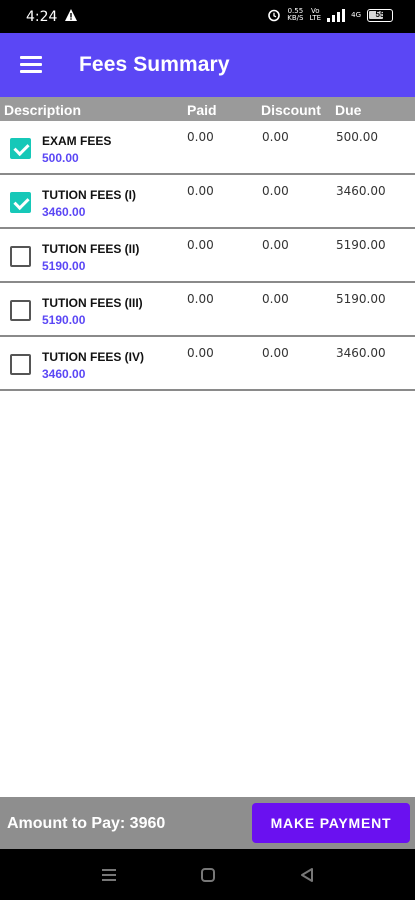 This screenshot has height=900, width=415. What do you see at coordinates (331, 823) in the screenshot?
I see `make-payment-button: MAKE PAYMENT` at bounding box center [331, 823].